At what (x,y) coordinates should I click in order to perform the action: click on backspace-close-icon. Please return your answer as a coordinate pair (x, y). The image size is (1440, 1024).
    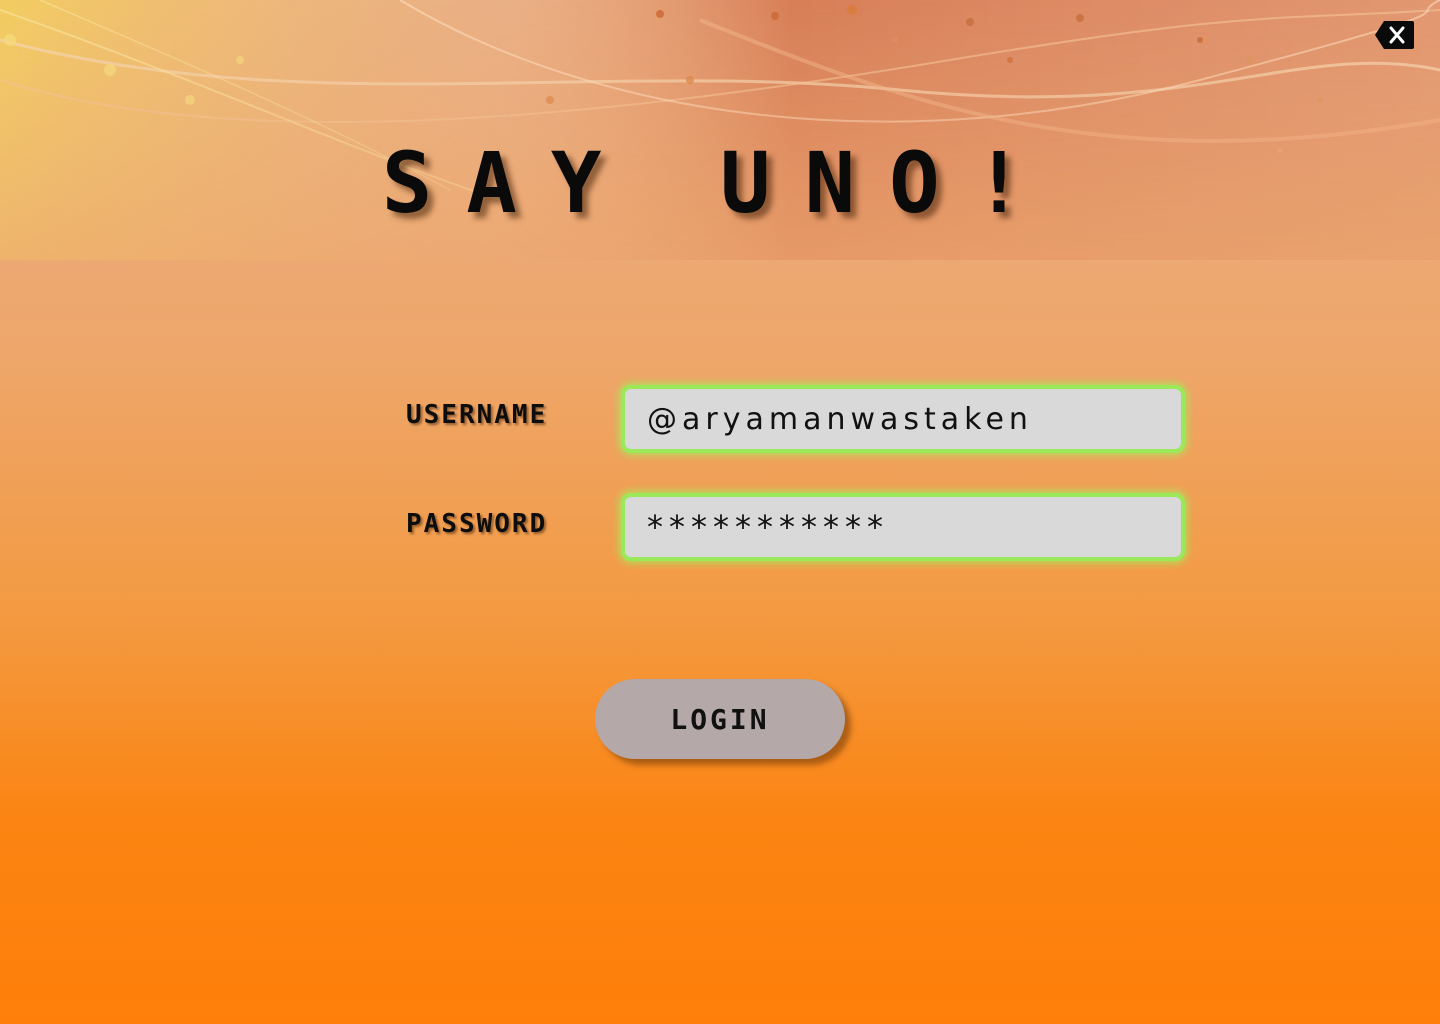
    Looking at the image, I should click on (1394, 35).